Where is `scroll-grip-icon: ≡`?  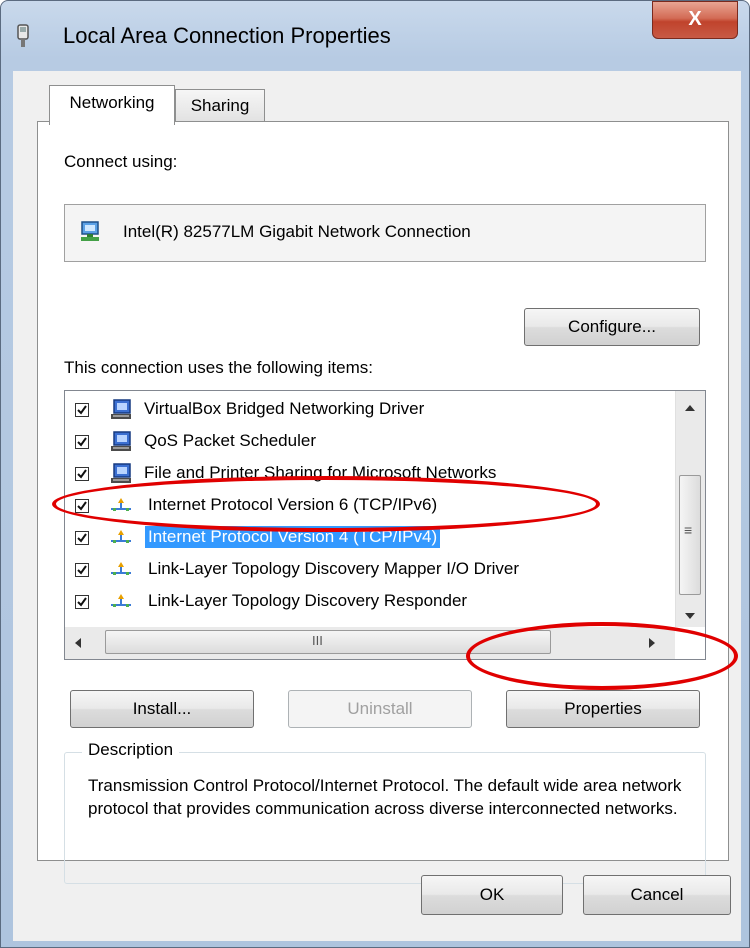 scroll-grip-icon: ≡ is located at coordinates (688, 530).